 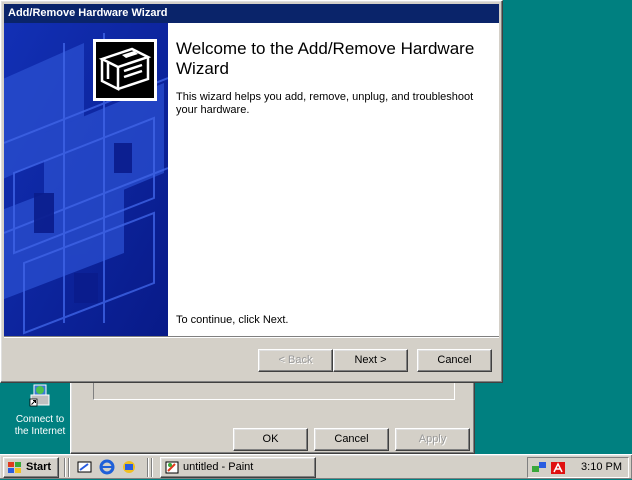 What do you see at coordinates (295, 360) in the screenshot?
I see `back-button: < Back` at bounding box center [295, 360].